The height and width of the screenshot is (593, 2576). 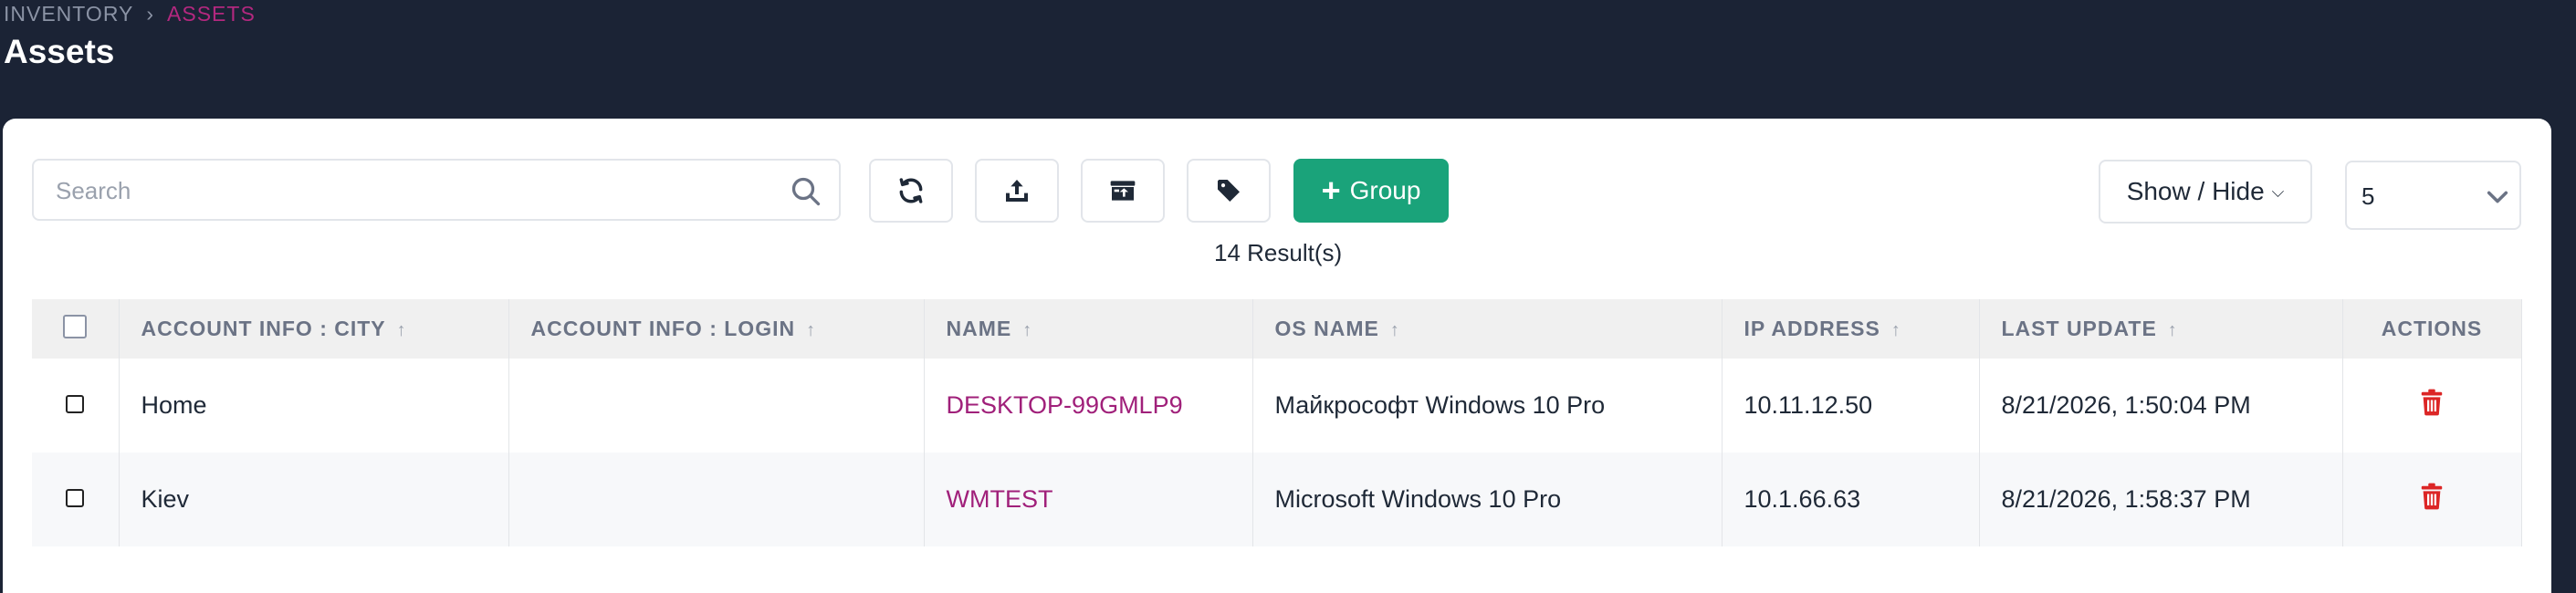 I want to click on column-header-actions: ACTIONS, so click(x=2432, y=329).